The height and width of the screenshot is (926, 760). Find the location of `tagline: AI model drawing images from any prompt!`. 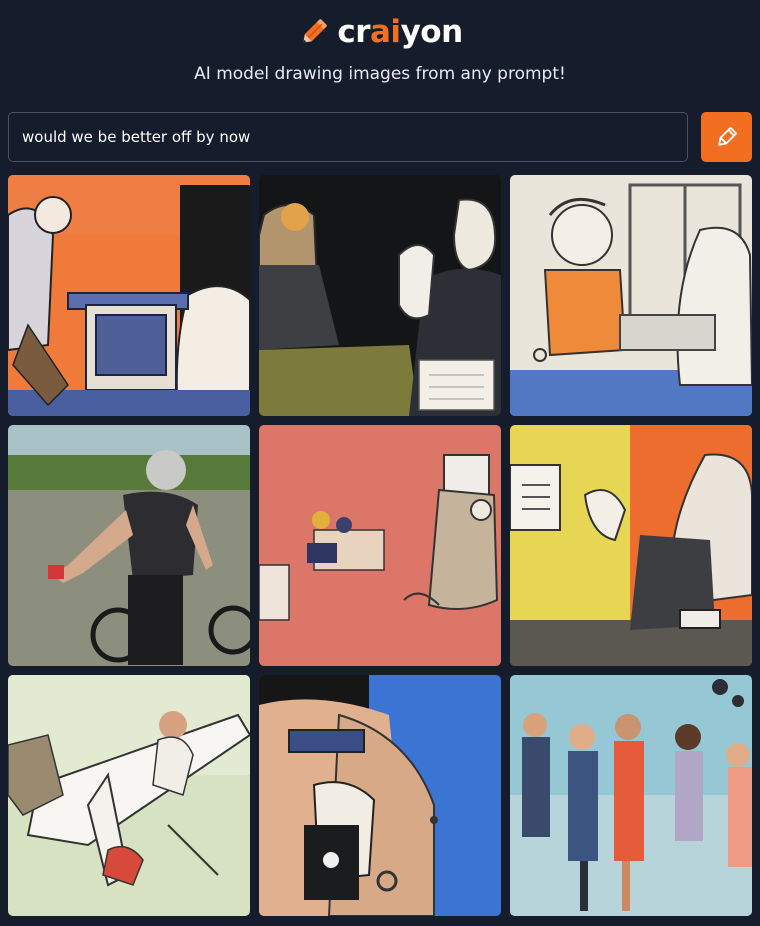

tagline: AI model drawing images from any prompt! is located at coordinates (380, 74).